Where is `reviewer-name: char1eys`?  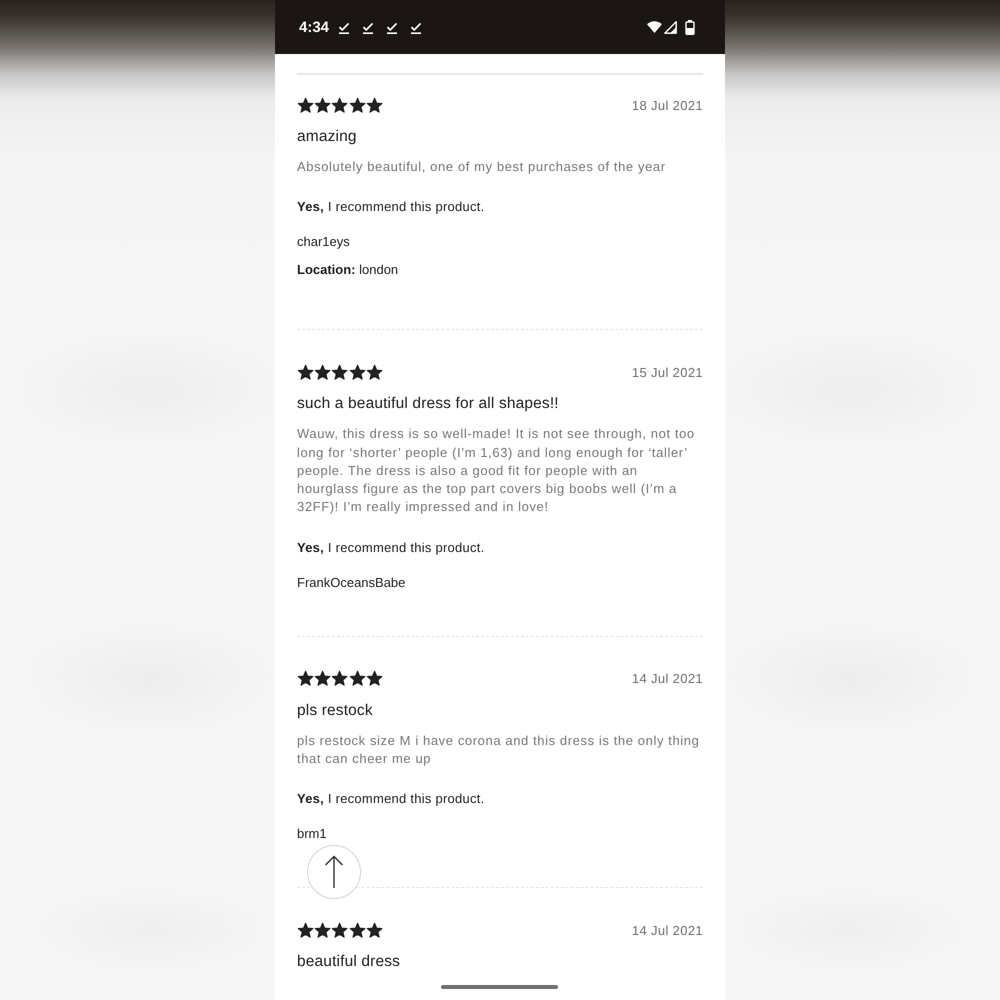 reviewer-name: char1eys is located at coordinates (323, 242).